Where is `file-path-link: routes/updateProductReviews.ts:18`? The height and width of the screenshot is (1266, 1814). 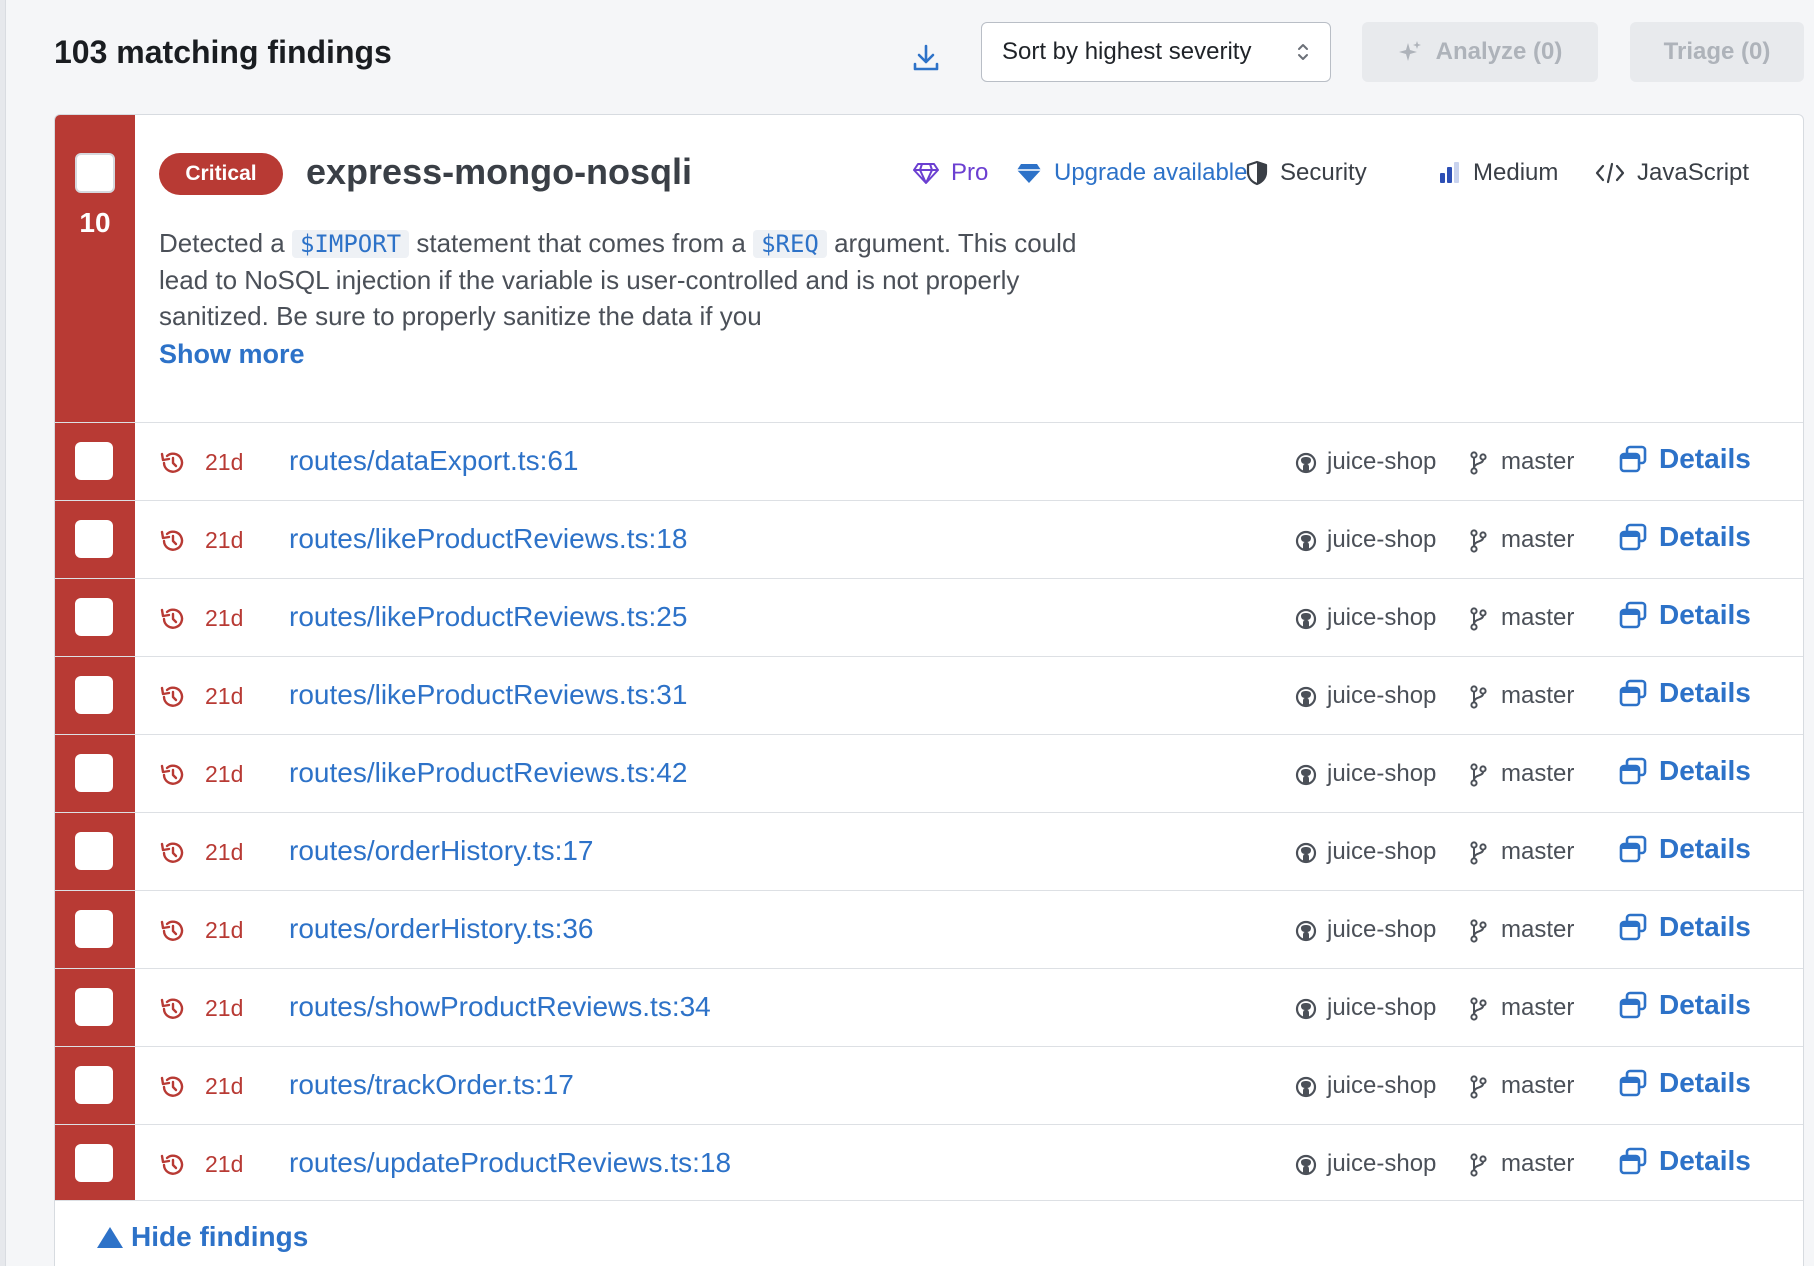 file-path-link: routes/updateProductReviews.ts:18 is located at coordinates (510, 1163).